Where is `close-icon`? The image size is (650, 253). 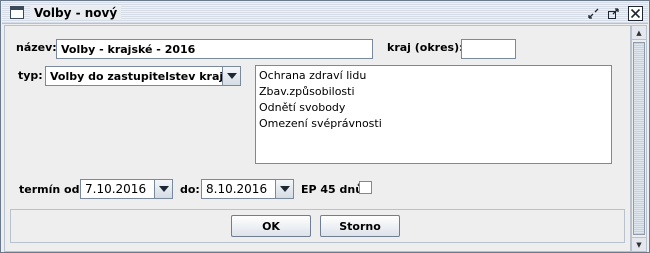 close-icon is located at coordinates (635, 13).